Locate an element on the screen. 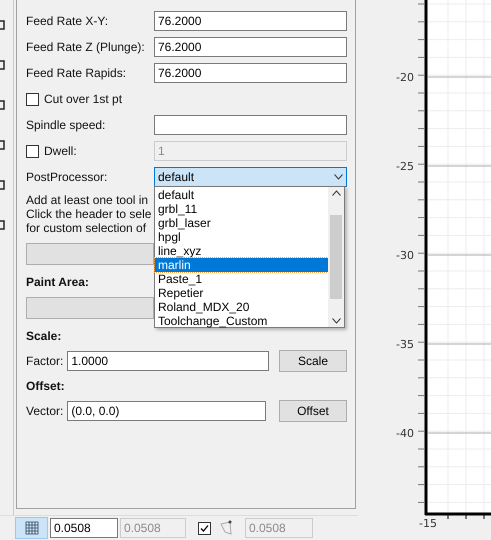  field-label: Feed Rate Rapids: is located at coordinates (77, 73).